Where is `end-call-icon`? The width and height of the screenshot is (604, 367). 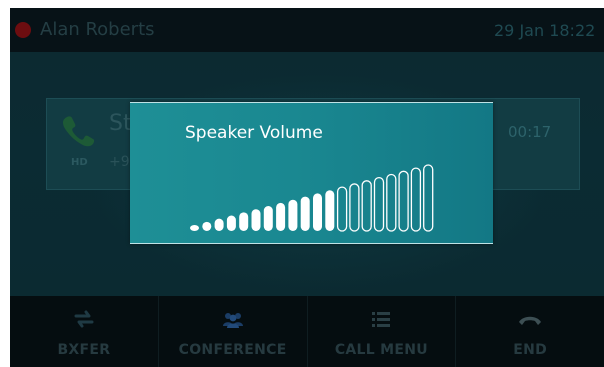
end-call-icon is located at coordinates (530, 320).